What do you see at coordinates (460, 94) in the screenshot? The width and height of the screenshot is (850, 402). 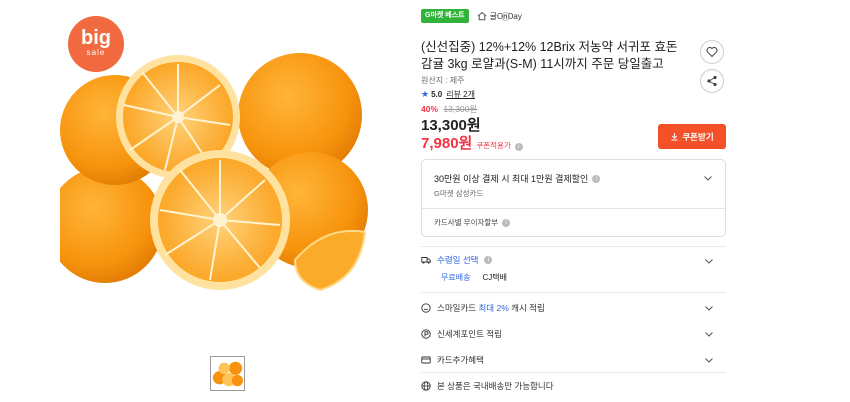 I see `review-link: 리뷰 2개` at bounding box center [460, 94].